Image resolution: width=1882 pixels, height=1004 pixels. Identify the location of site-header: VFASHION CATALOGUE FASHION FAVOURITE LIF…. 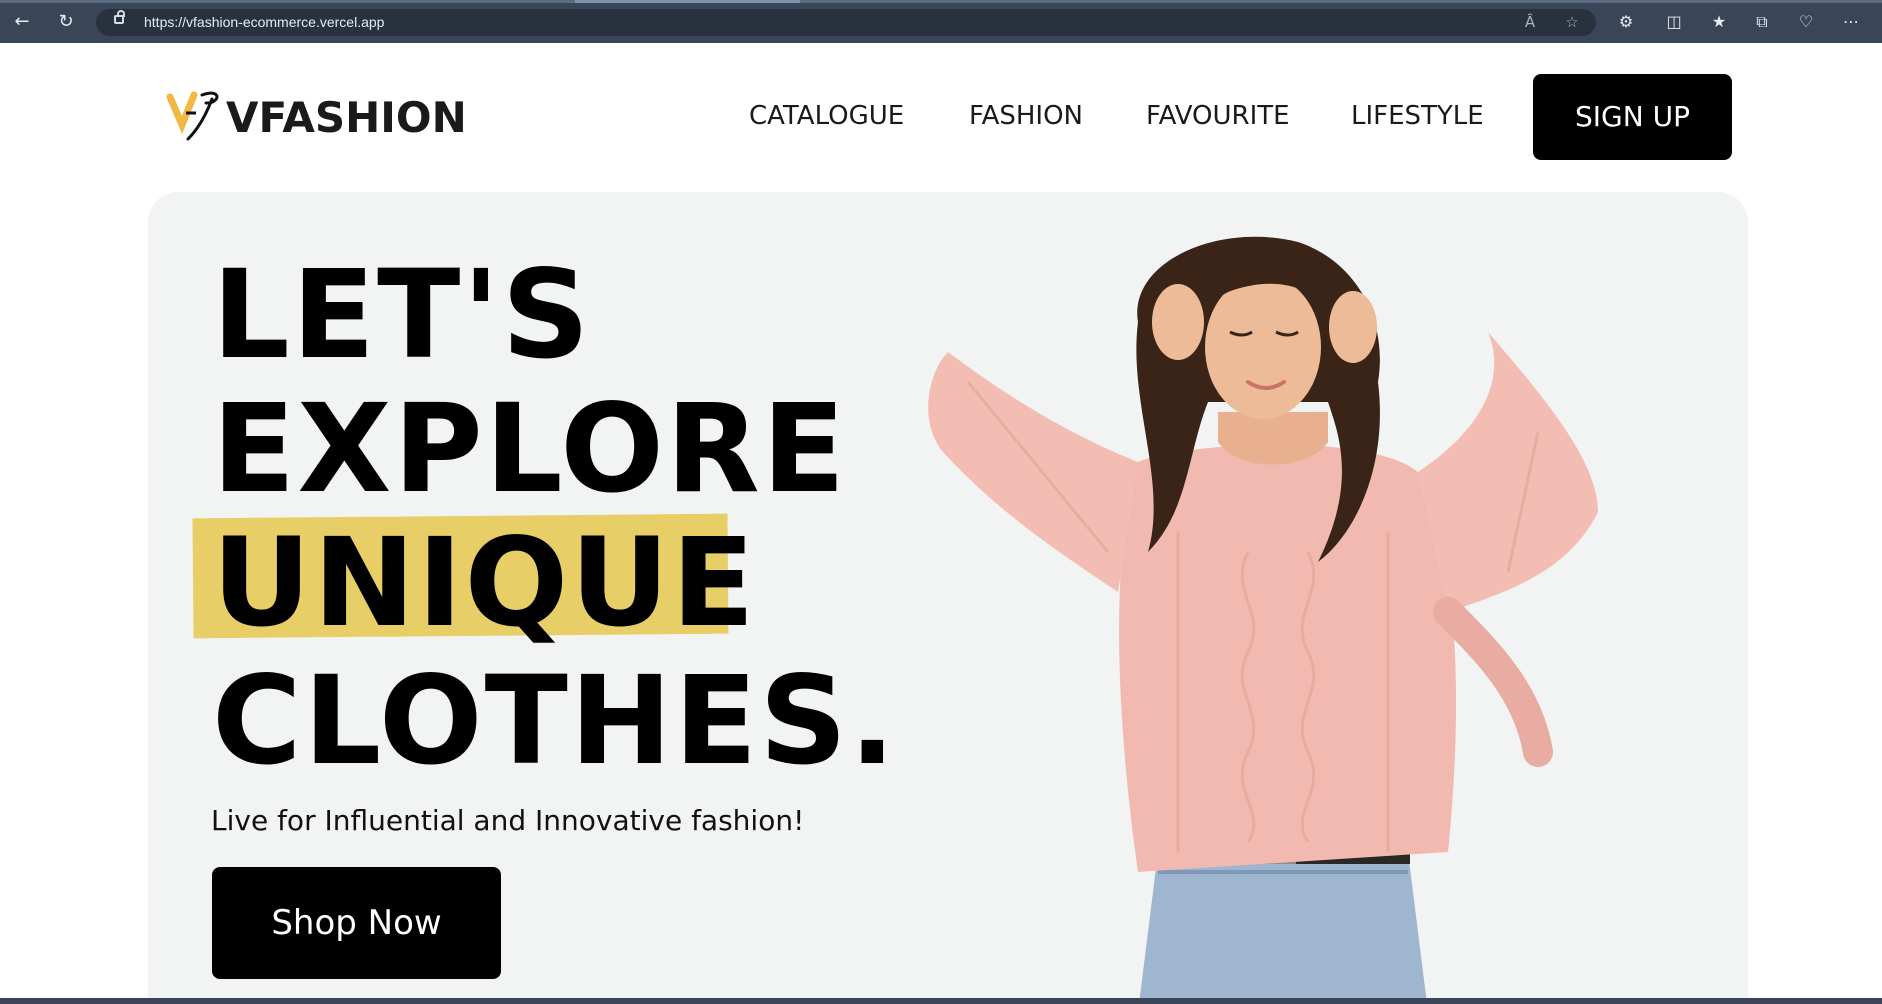
(941, 118).